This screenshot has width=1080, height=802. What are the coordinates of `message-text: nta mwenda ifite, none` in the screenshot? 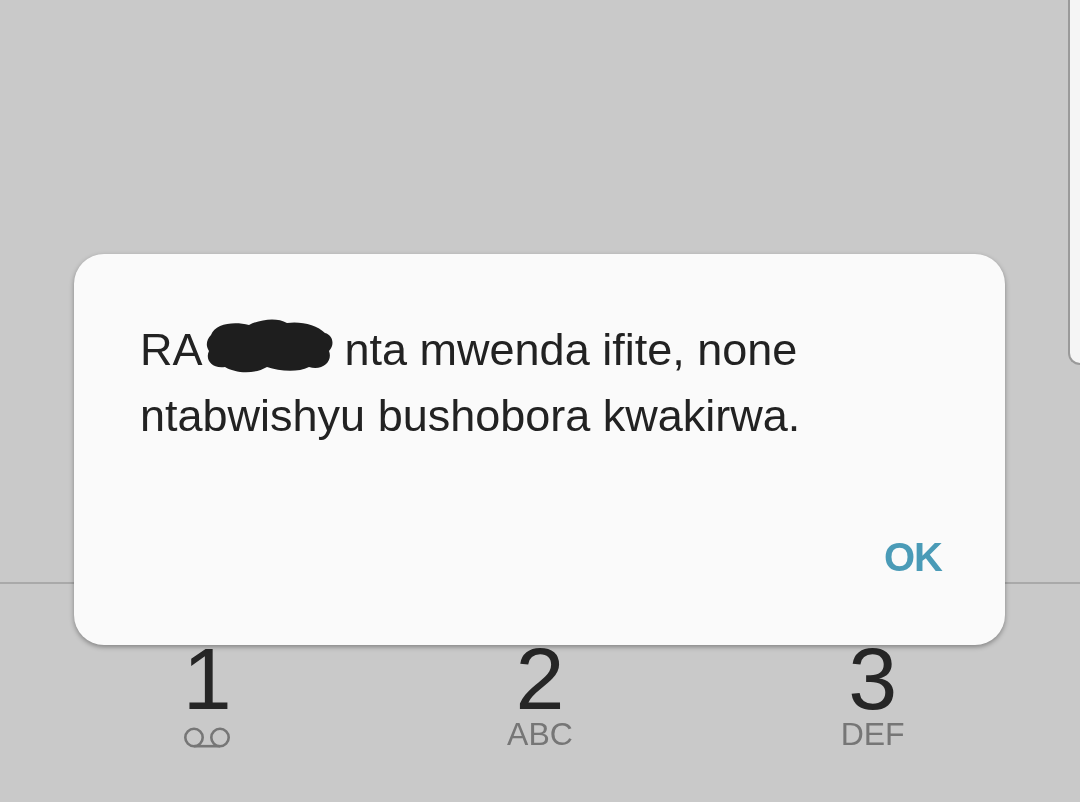 It's located at (571, 349).